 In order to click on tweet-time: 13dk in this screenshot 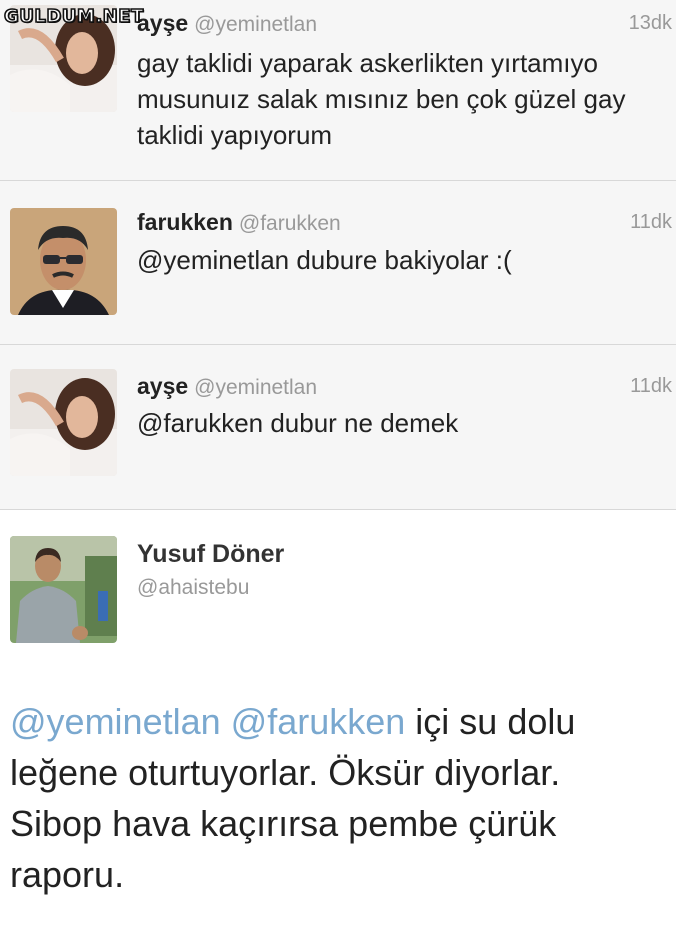, I will do `click(650, 23)`.